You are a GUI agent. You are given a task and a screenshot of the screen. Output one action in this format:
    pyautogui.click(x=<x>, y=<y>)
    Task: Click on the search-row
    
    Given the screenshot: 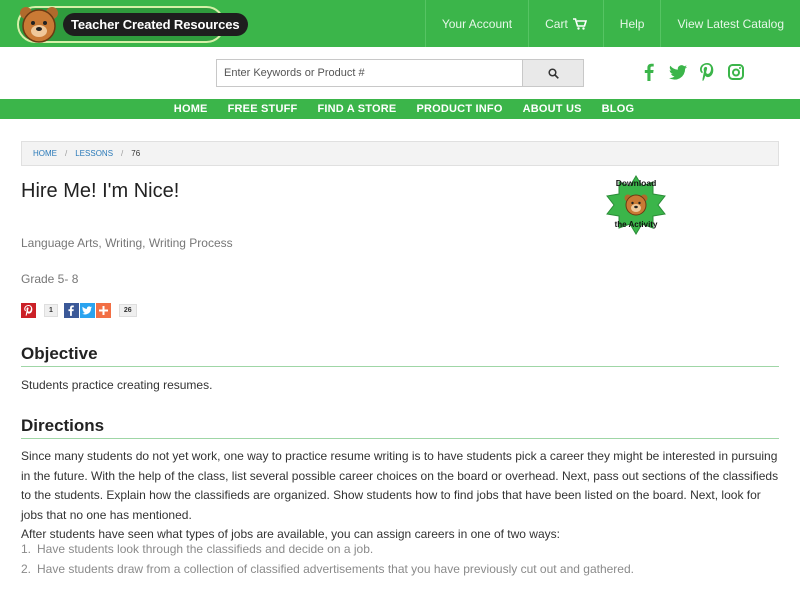 What is the action you would take?
    pyautogui.click(x=400, y=73)
    